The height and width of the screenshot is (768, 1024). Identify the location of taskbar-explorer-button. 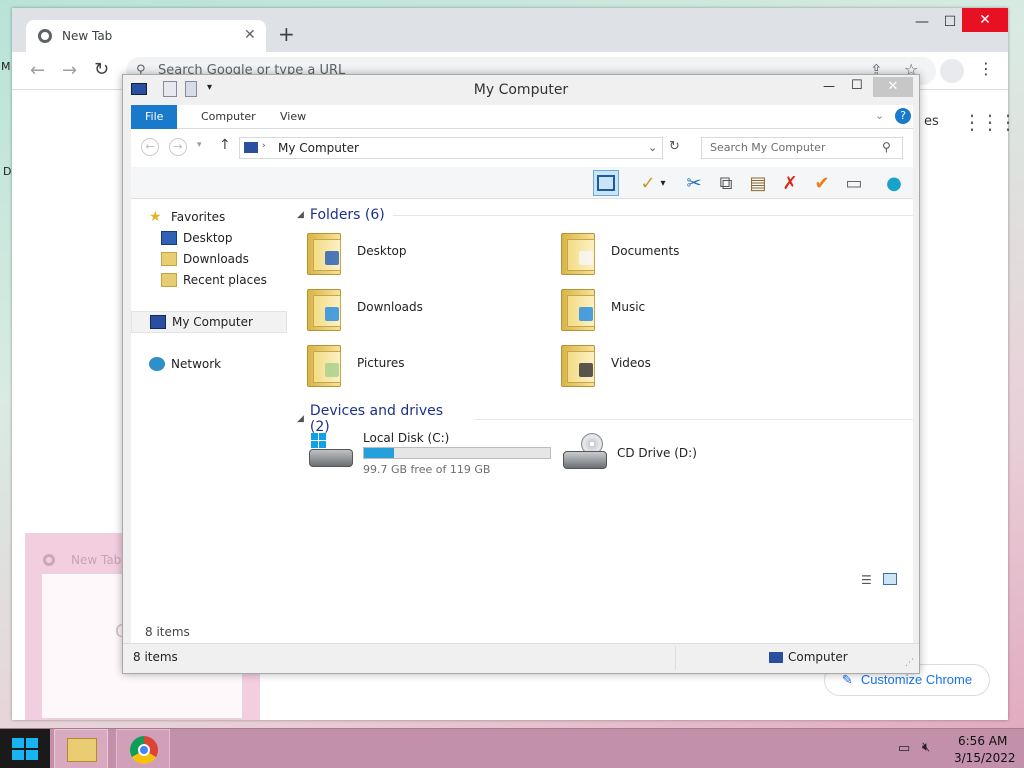
(81, 748).